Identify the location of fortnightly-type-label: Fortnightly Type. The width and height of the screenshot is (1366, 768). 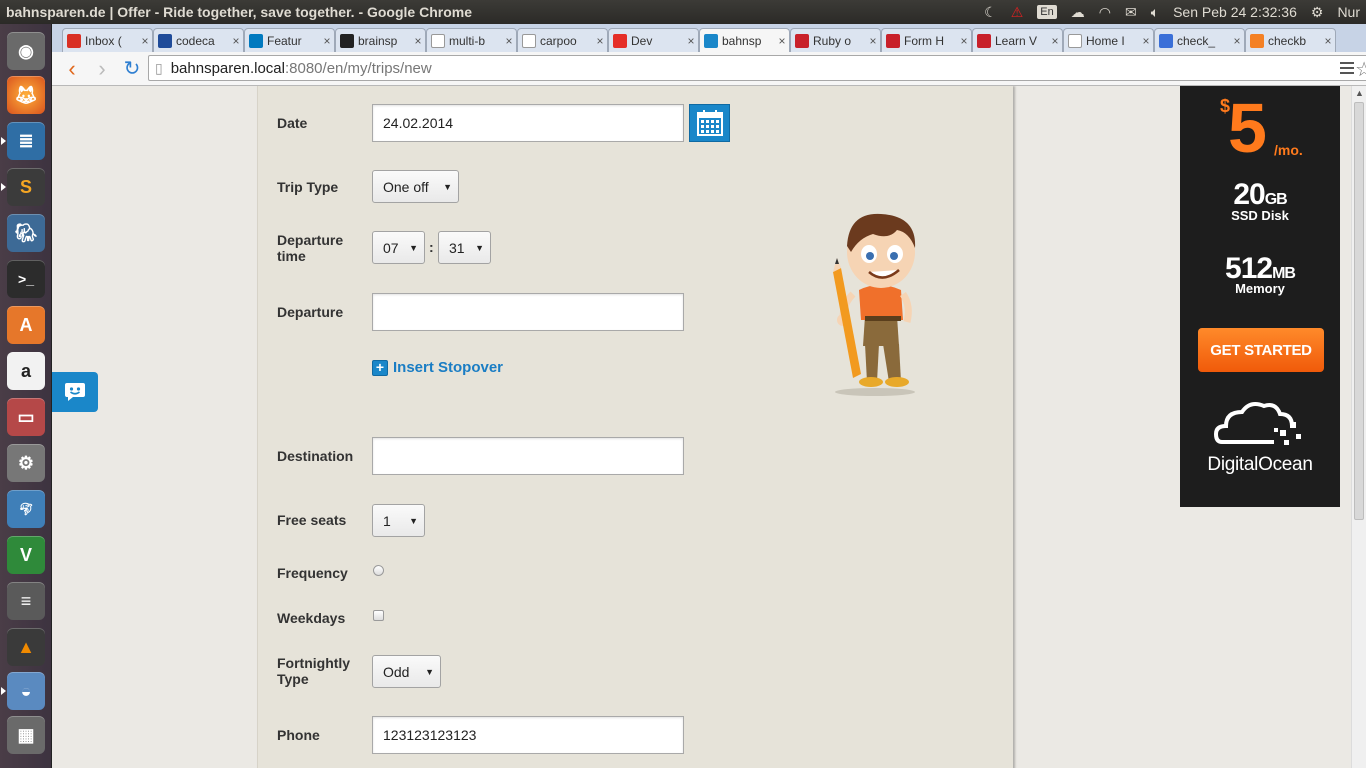
(314, 671).